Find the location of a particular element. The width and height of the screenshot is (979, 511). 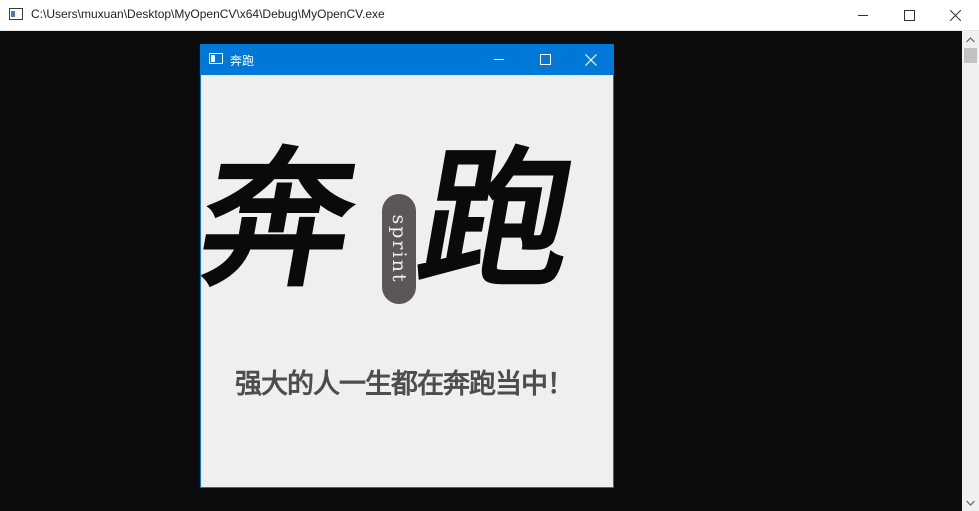

scroll-thumb is located at coordinates (970, 55).